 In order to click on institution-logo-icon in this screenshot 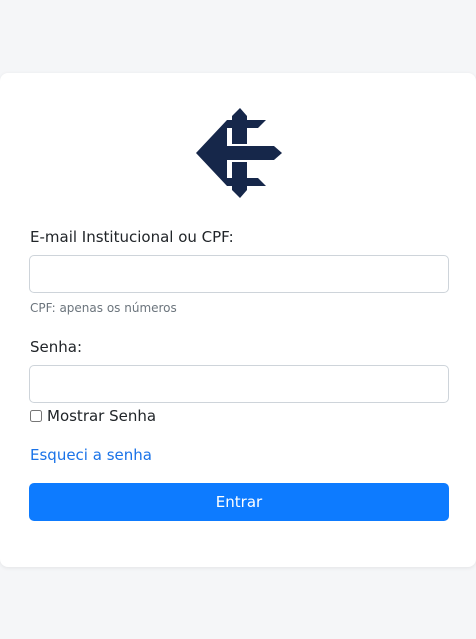, I will do `click(239, 153)`.